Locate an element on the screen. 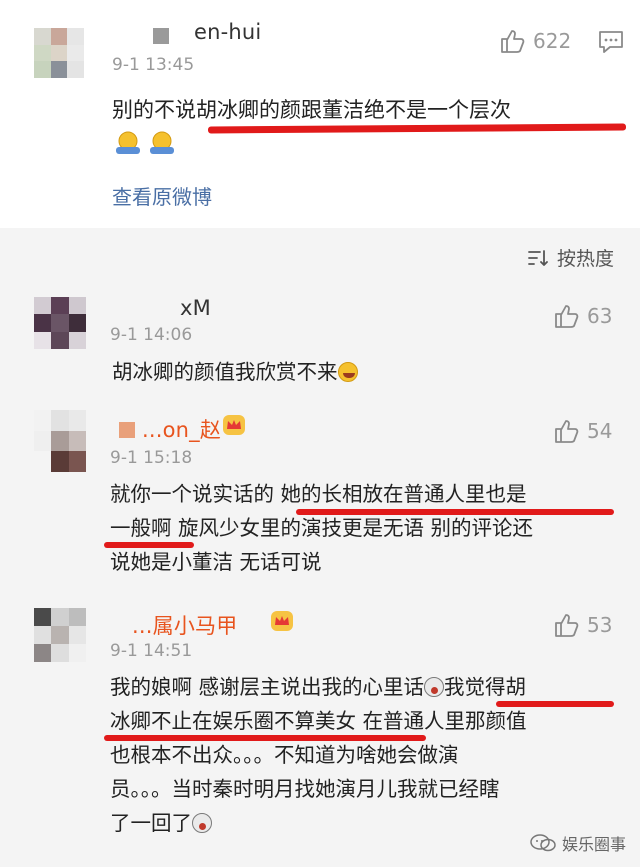  hug-emoji-icons is located at coordinates (149, 143).